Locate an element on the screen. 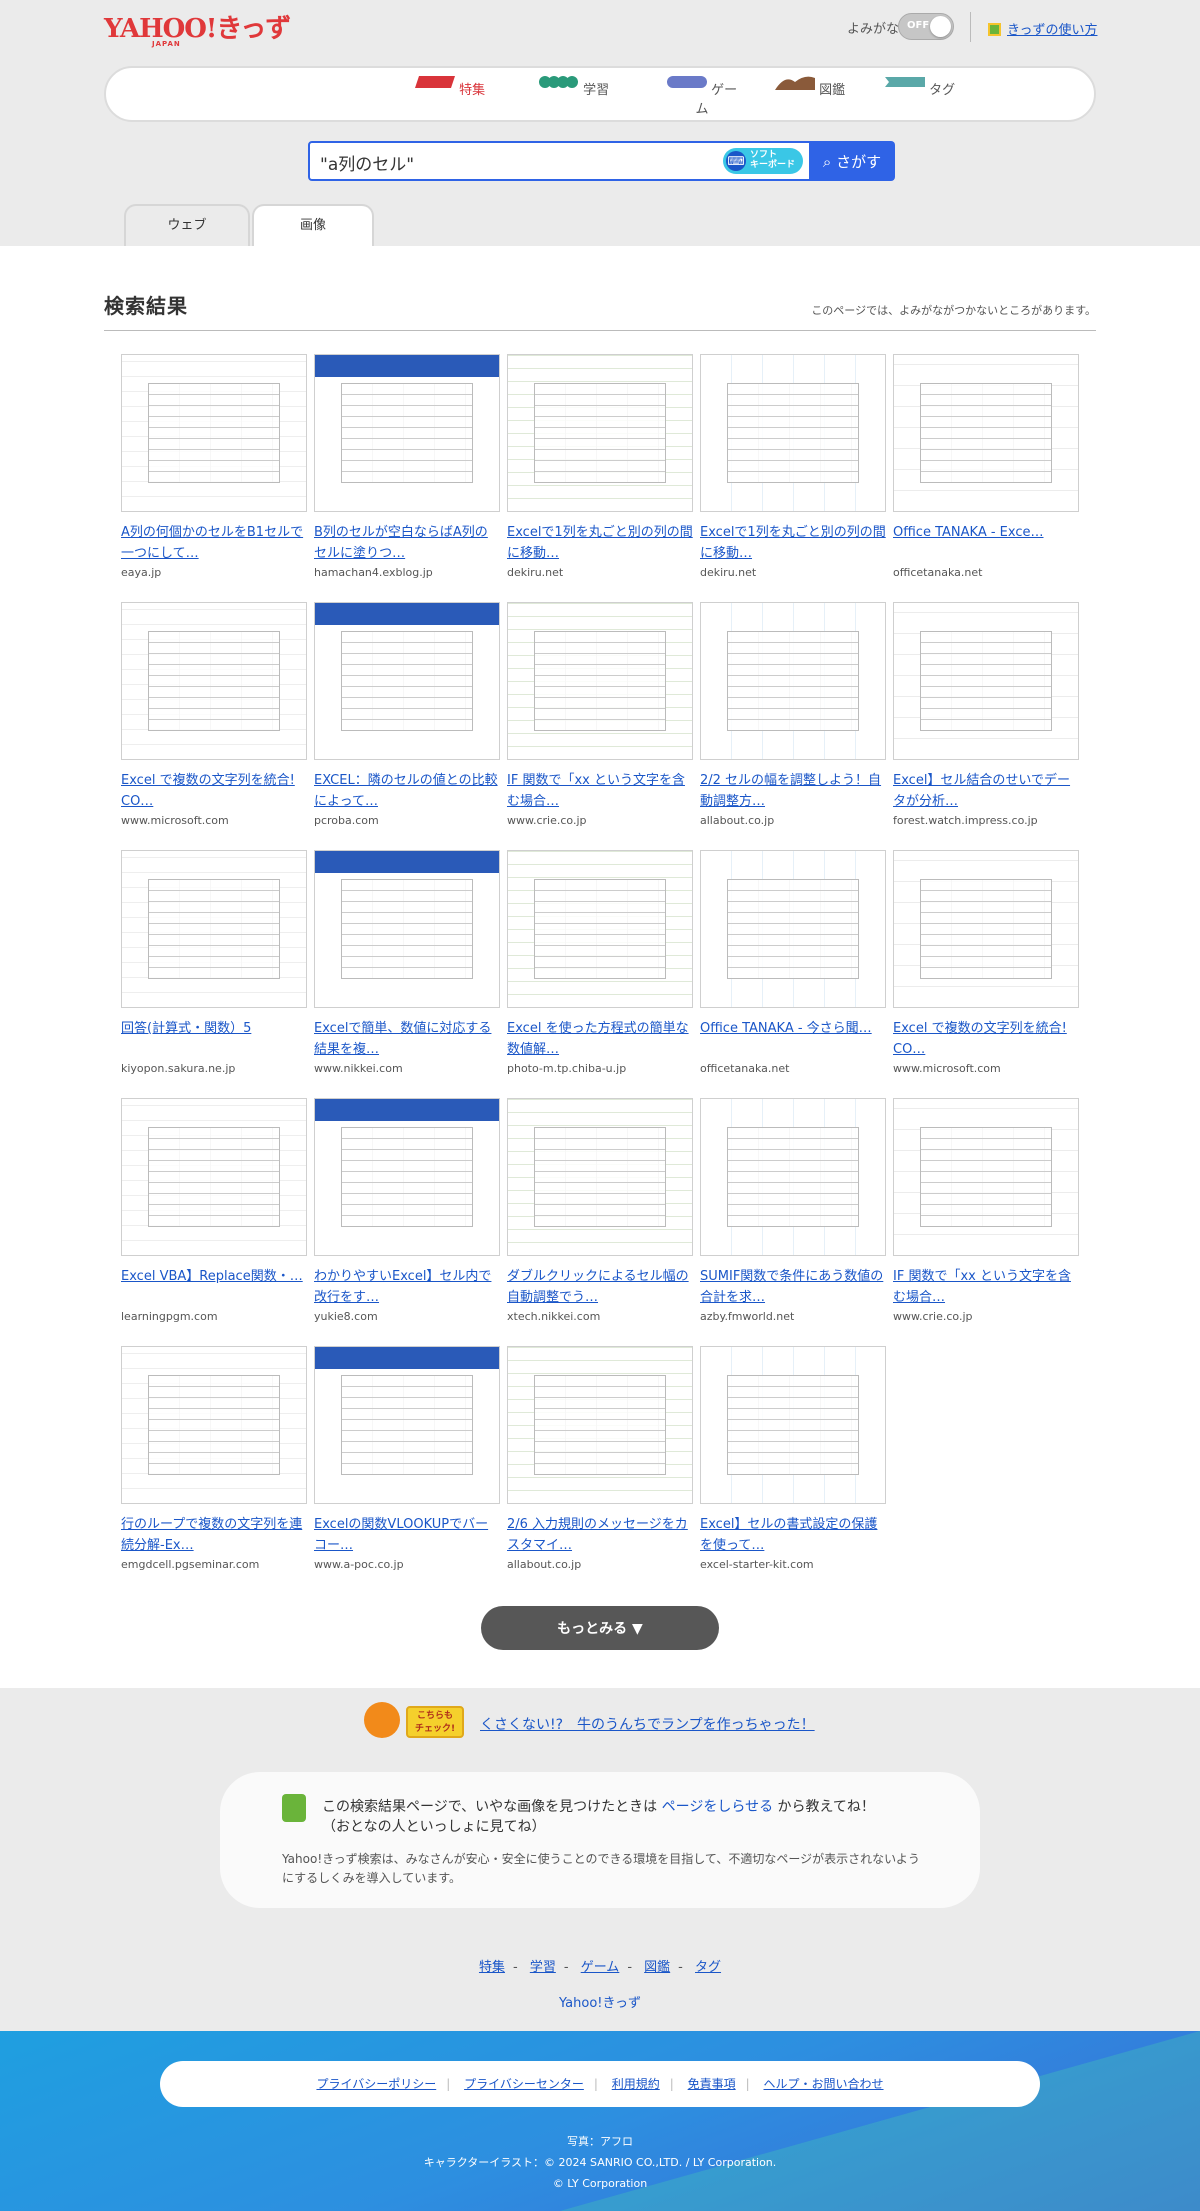 This screenshot has width=1200, height=2211. image-result-card: SUMIF関数で条件にあう数値の合計を求… azby.fmworld.net is located at coordinates (793, 1210).